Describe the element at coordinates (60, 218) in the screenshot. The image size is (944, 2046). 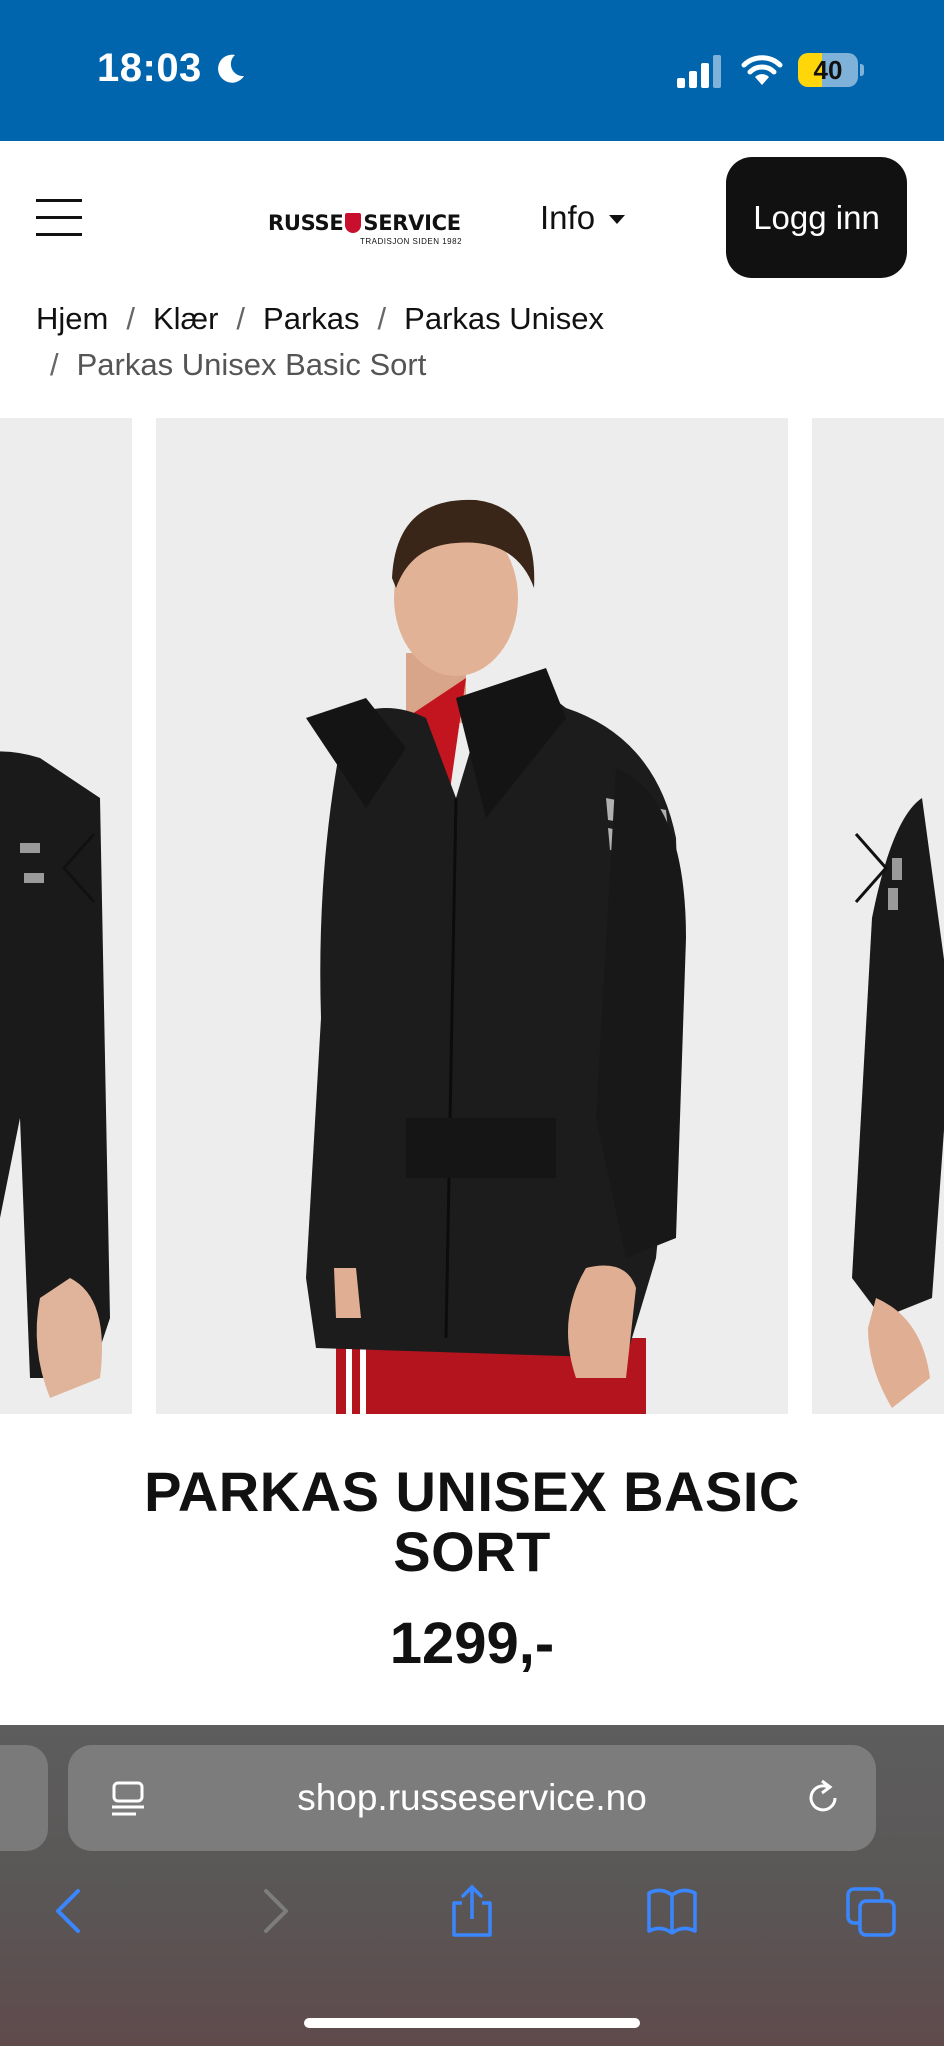
I see `menu-icon` at that location.